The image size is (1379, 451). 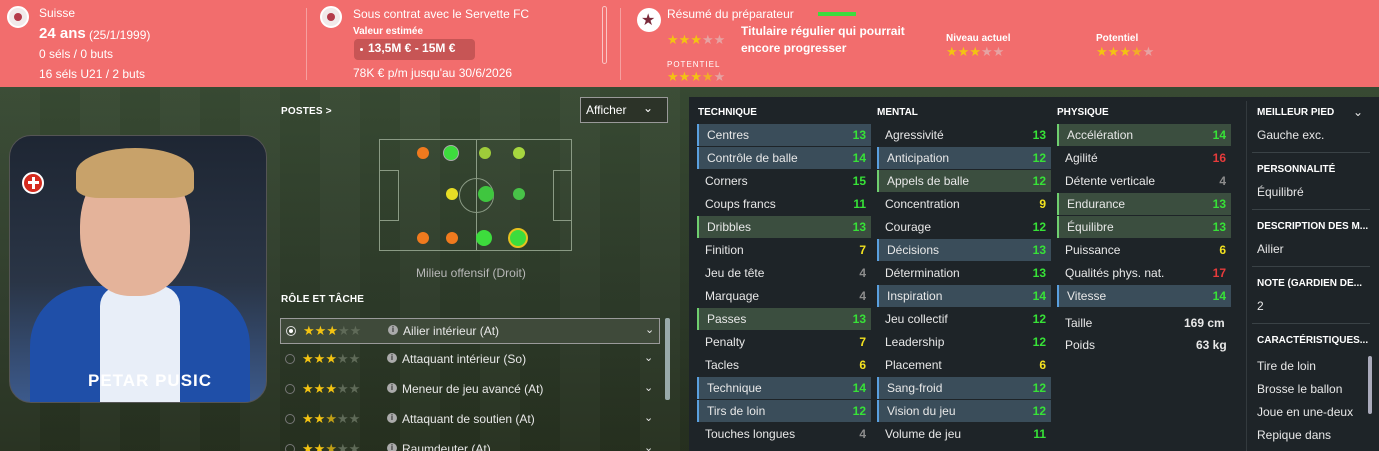 I want to click on attribute-row: Appels de balle 12, so click(x=964, y=181).